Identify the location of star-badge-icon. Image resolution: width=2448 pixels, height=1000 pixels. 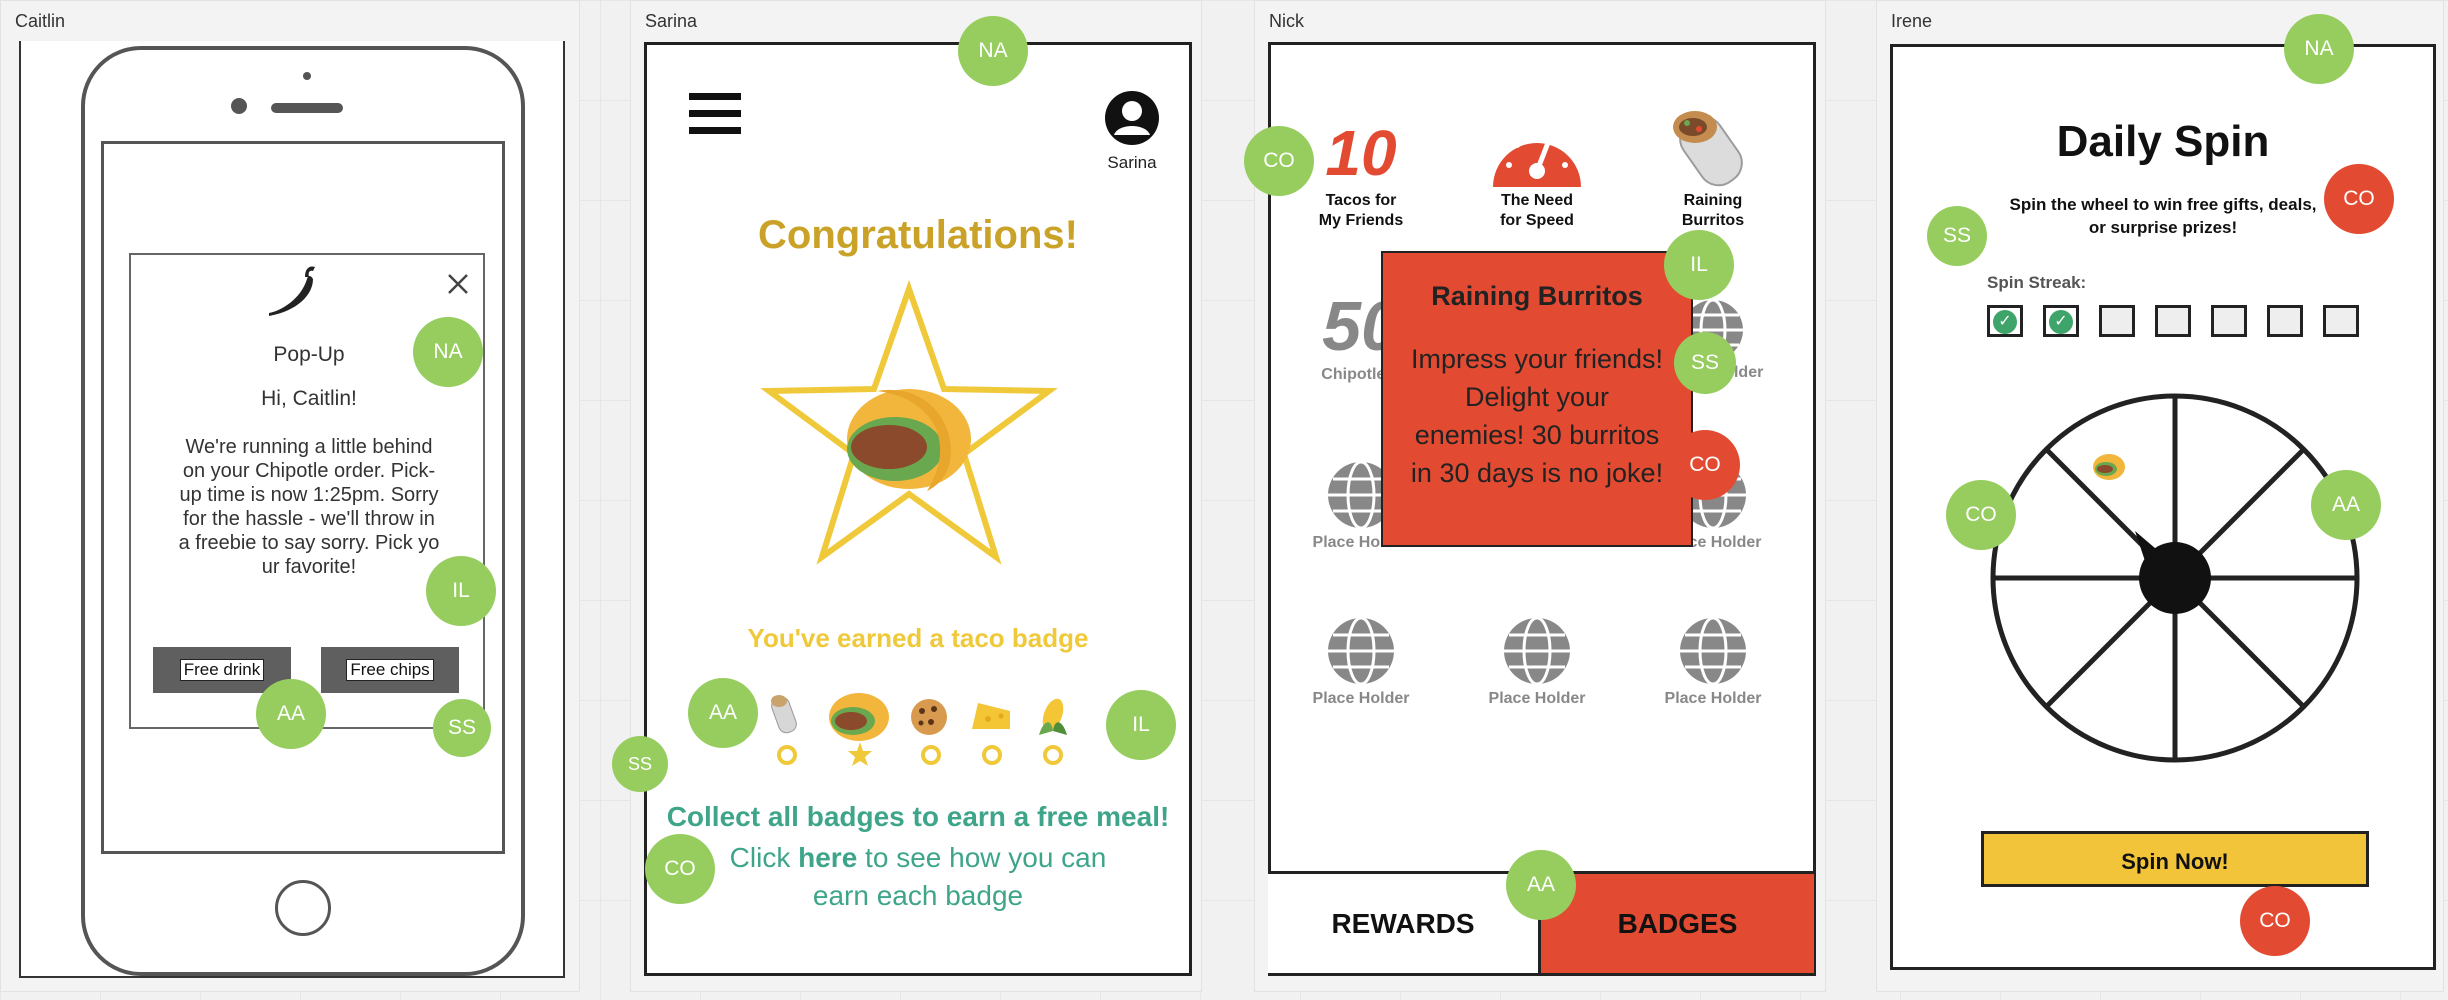
(909, 426).